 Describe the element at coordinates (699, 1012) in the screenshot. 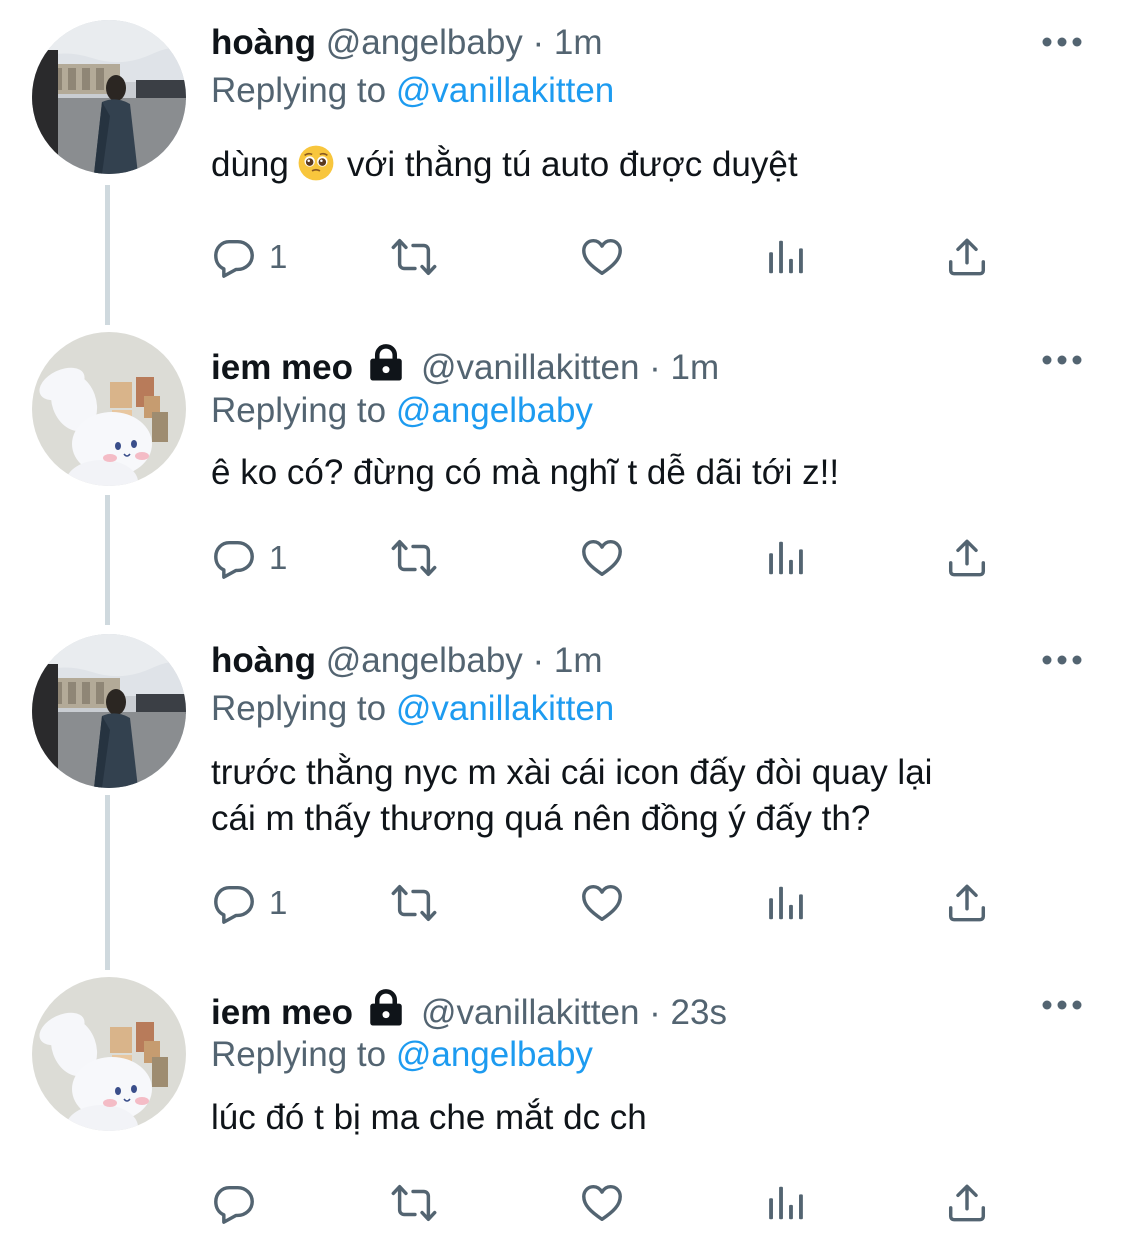

I see `timestamp: 23s` at that location.